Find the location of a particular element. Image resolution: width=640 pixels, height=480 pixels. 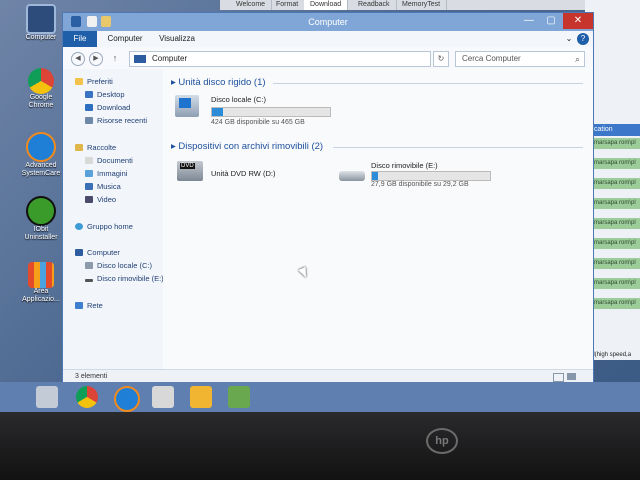

nav-removable-disk: Disco rimovibile (E:) is located at coordinates (124, 278).